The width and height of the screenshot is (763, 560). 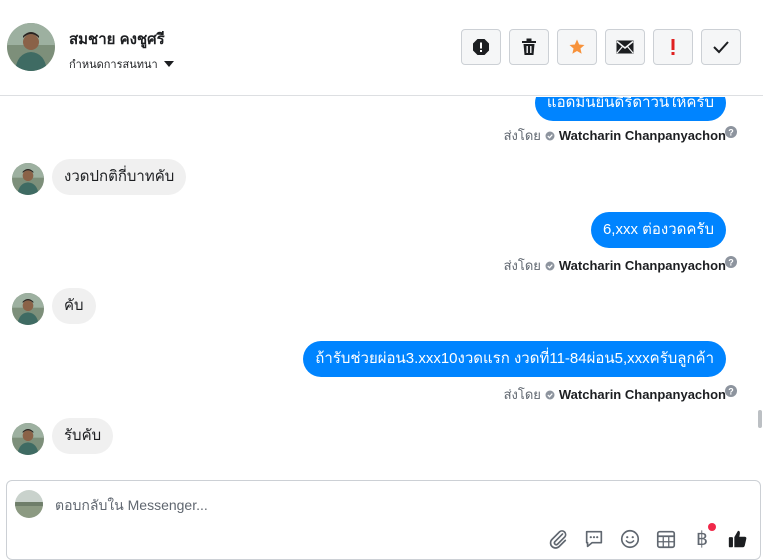 I want to click on emoji-icon, so click(x=630, y=539).